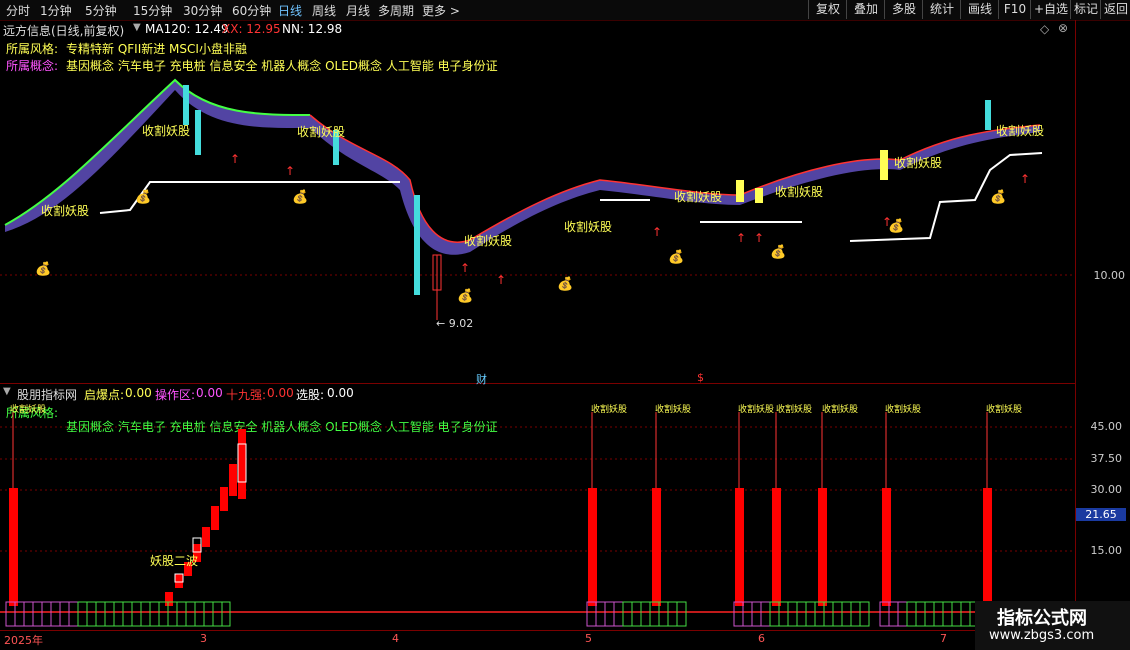 The height and width of the screenshot is (650, 1130). I want to click on x-axis-label: 4, so click(395, 638).